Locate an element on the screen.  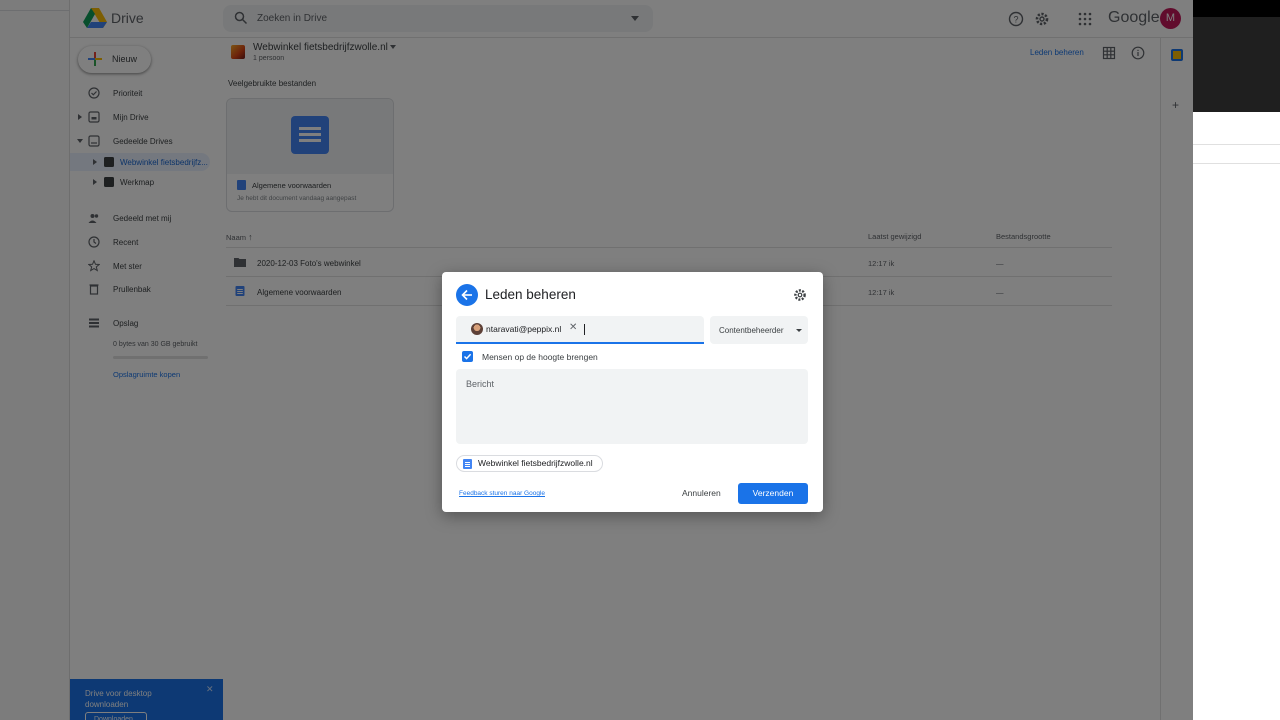
send-button: Verzenden is located at coordinates (773, 493).